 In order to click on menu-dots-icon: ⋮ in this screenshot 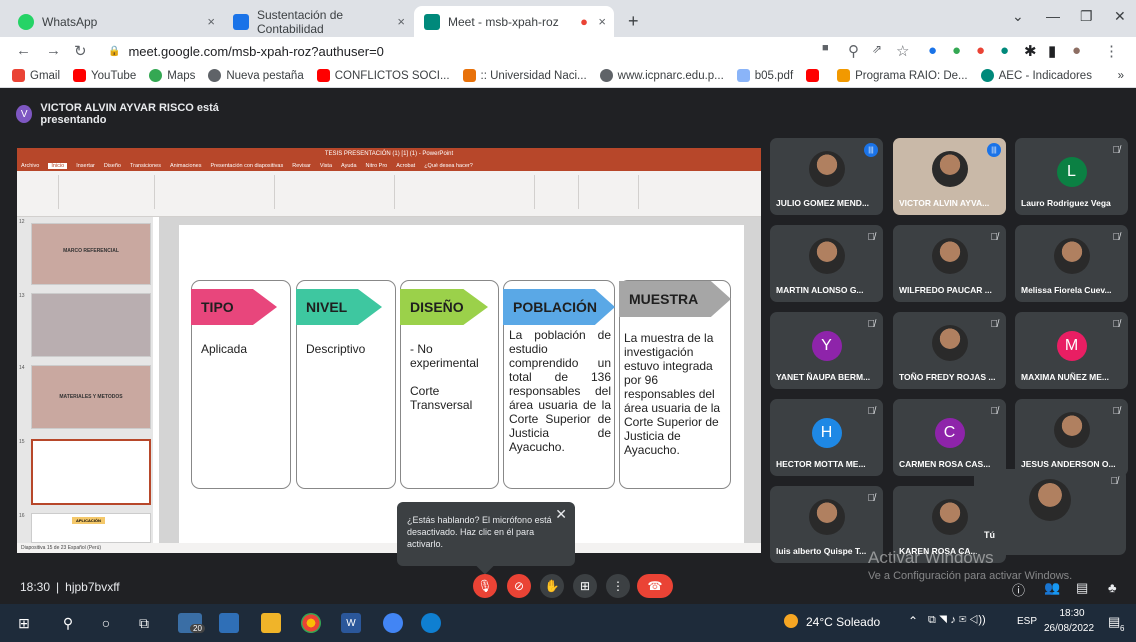, I will do `click(1111, 51)`.